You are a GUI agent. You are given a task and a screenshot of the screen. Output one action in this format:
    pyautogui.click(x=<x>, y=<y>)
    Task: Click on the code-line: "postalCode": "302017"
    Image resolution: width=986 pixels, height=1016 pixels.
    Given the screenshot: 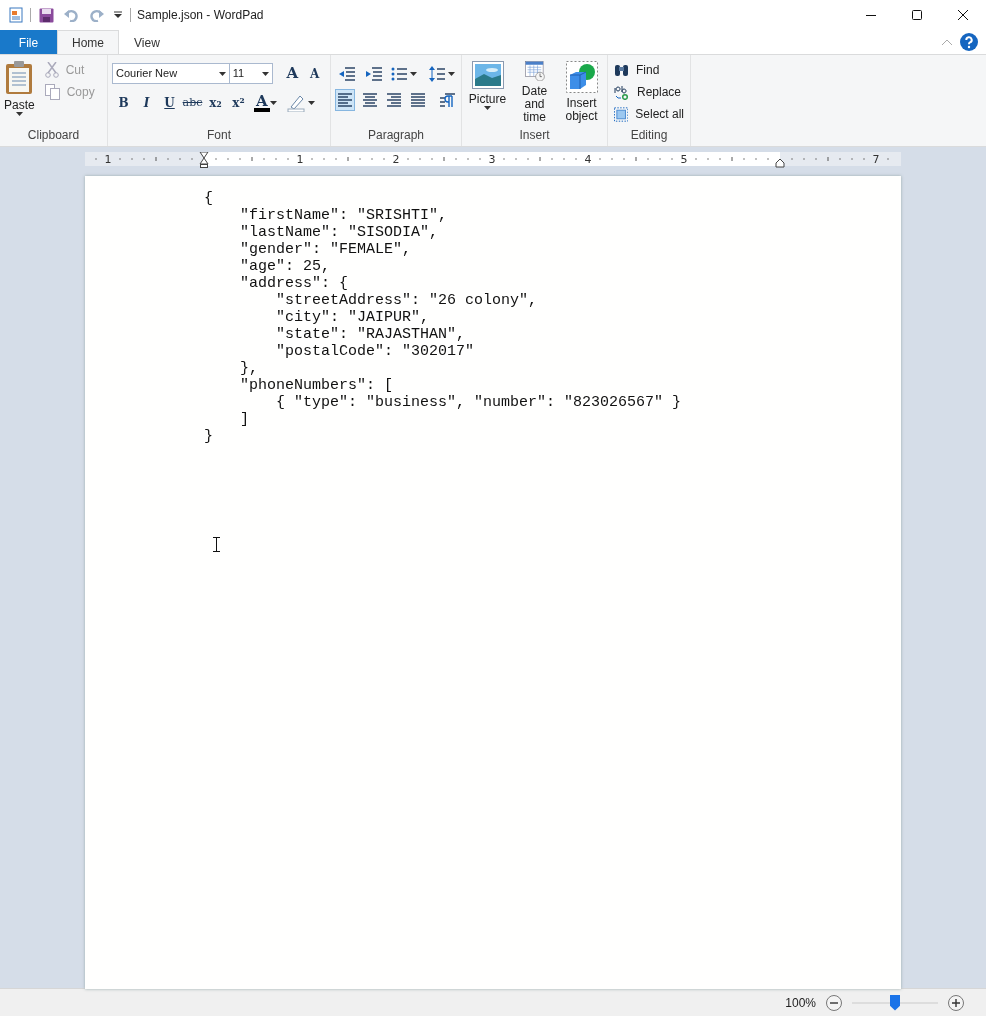 What is the action you would take?
    pyautogui.click(x=375, y=351)
    